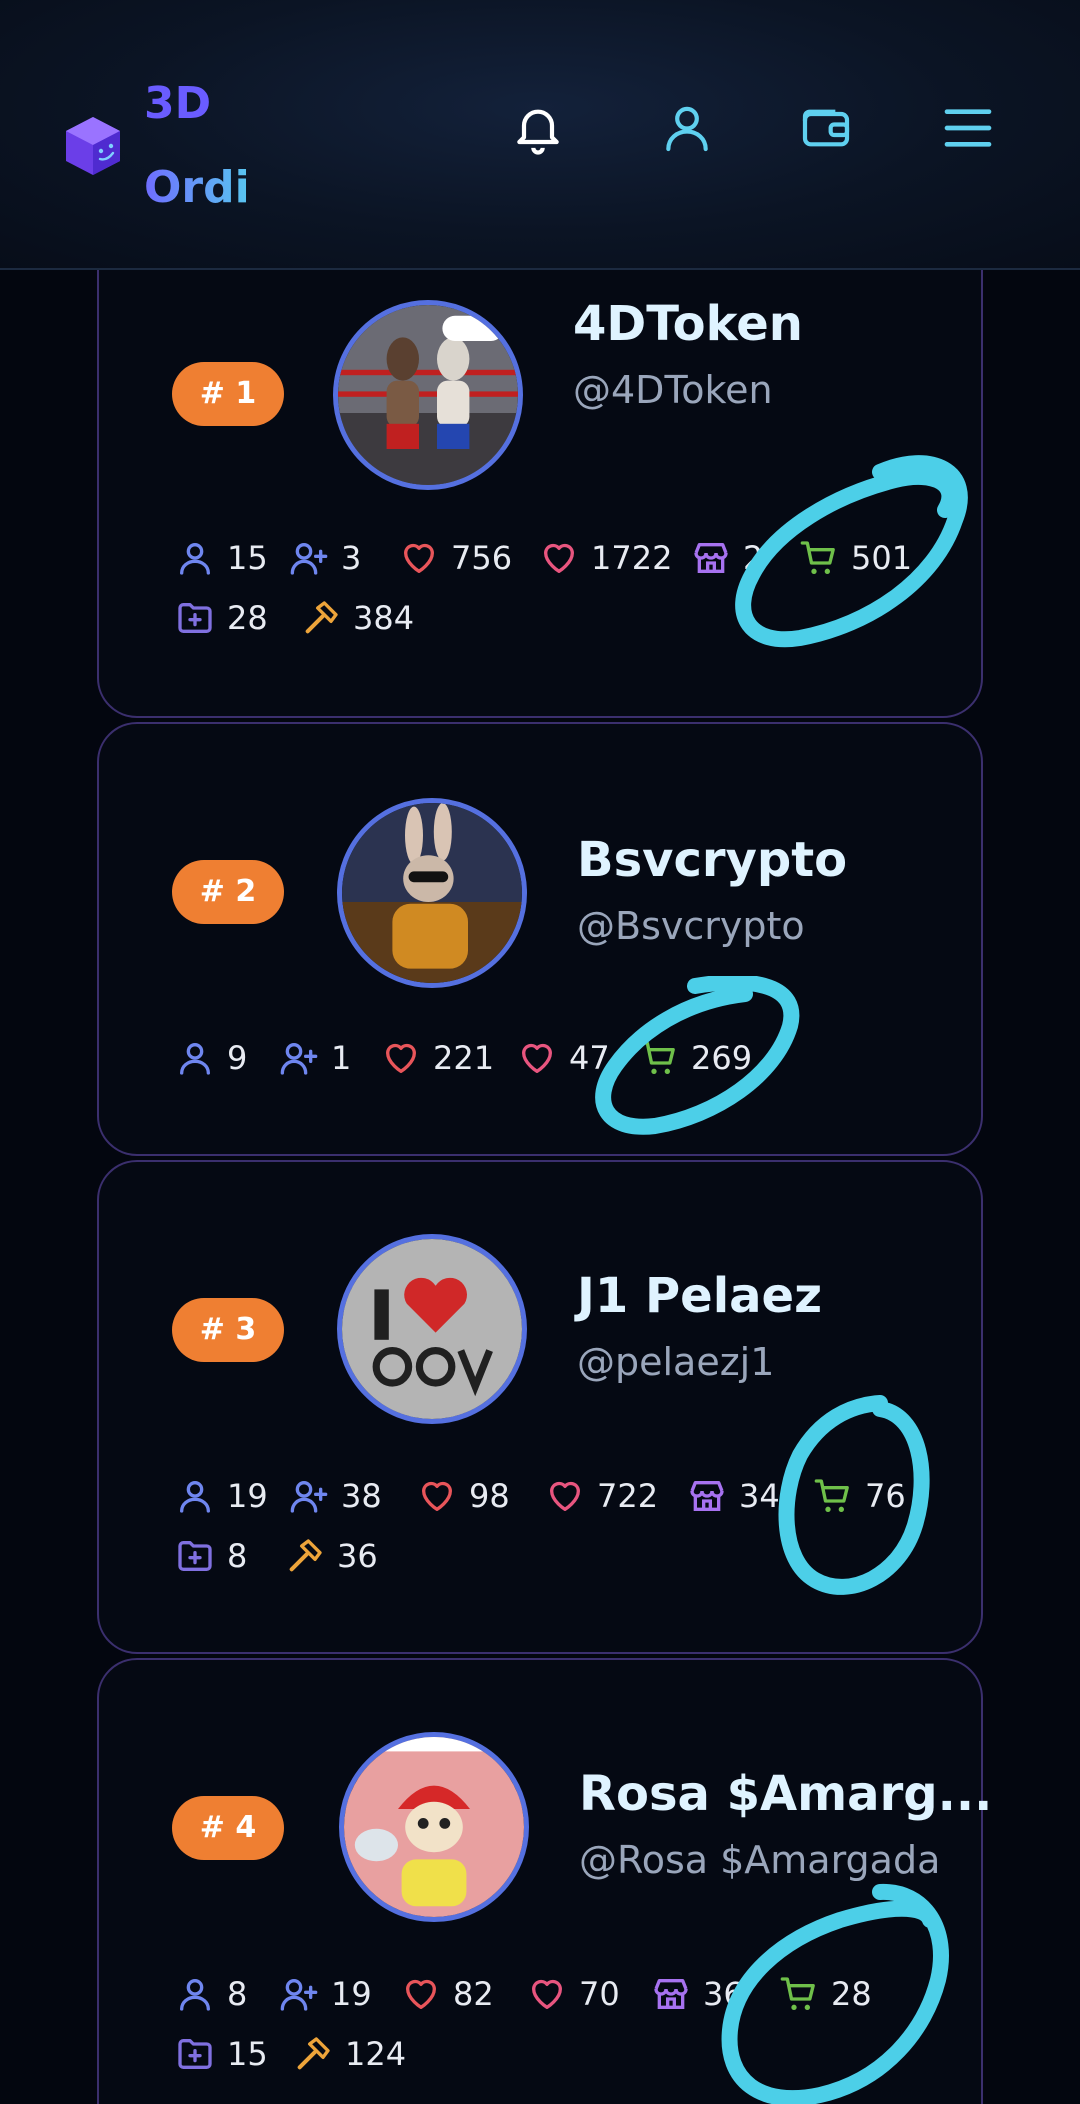  Describe the element at coordinates (325, 1994) in the screenshot. I see `following-stat: 19` at that location.